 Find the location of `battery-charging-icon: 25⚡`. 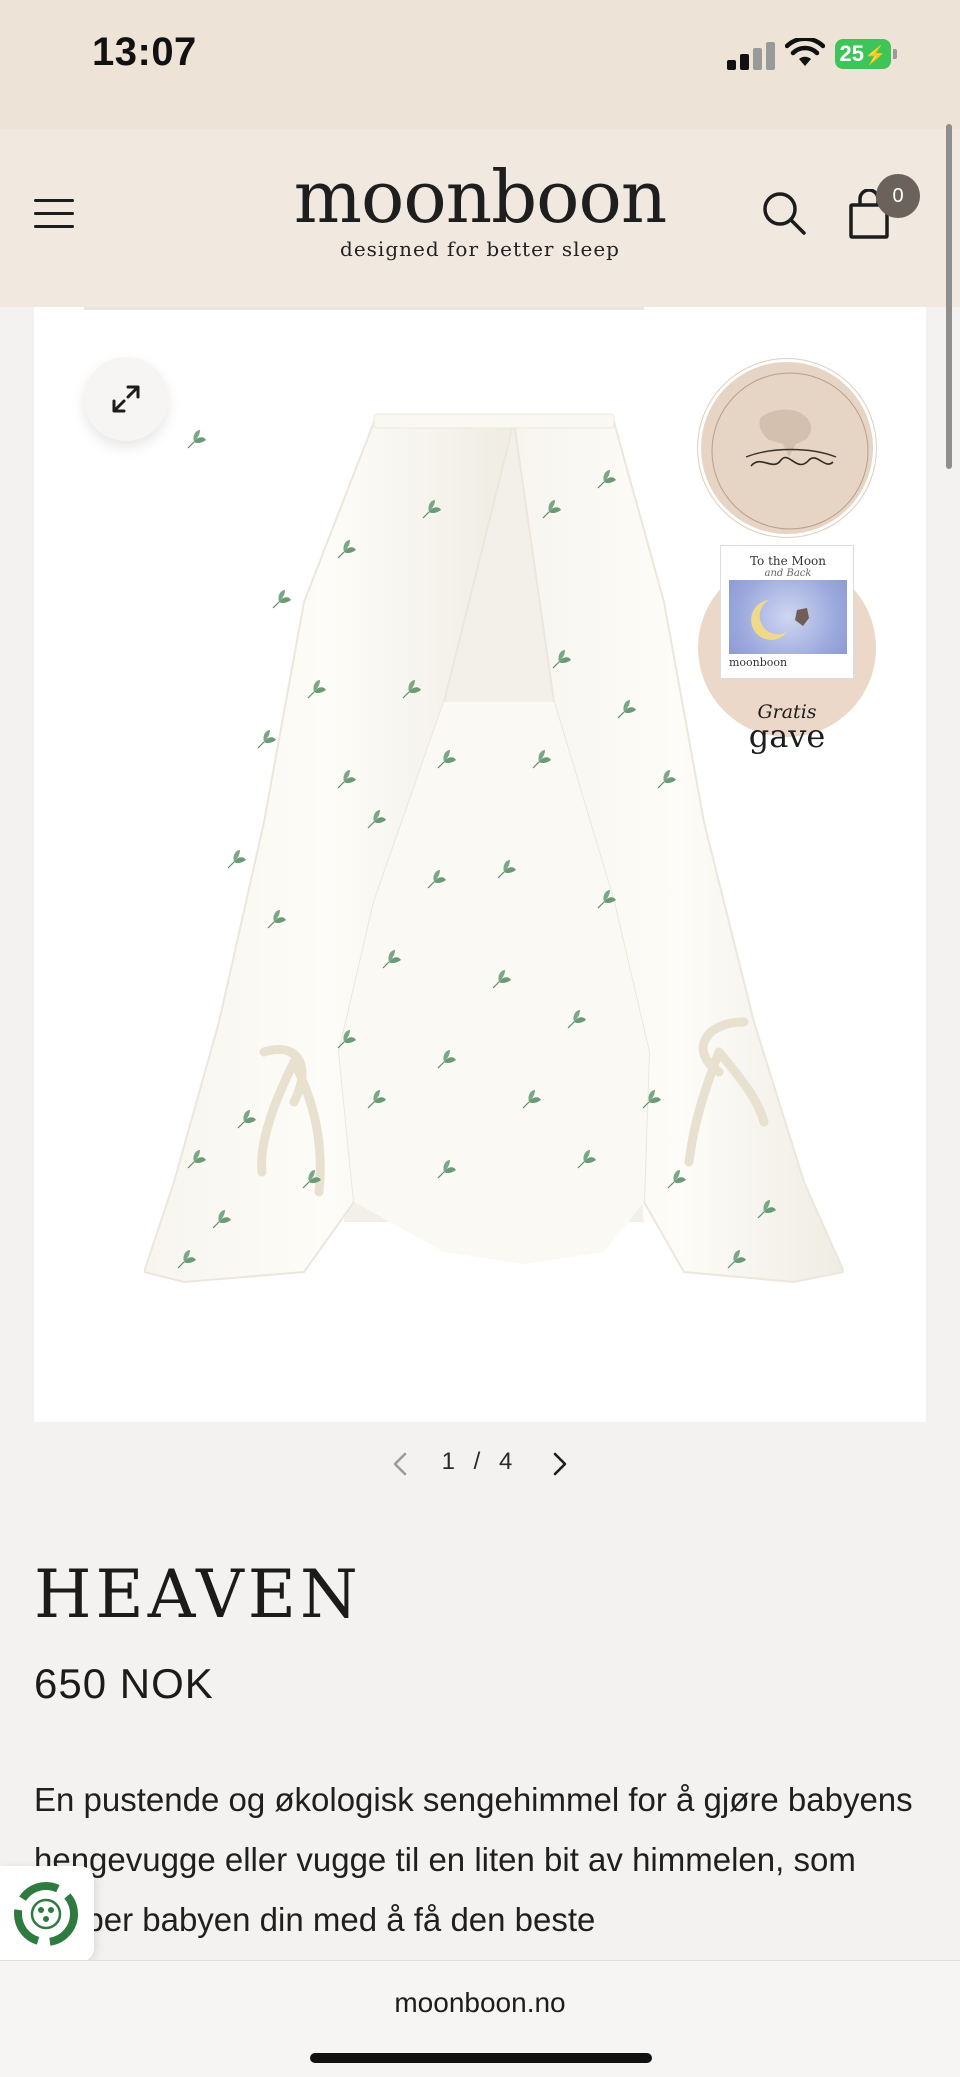

battery-charging-icon: 25⚡ is located at coordinates (866, 54).